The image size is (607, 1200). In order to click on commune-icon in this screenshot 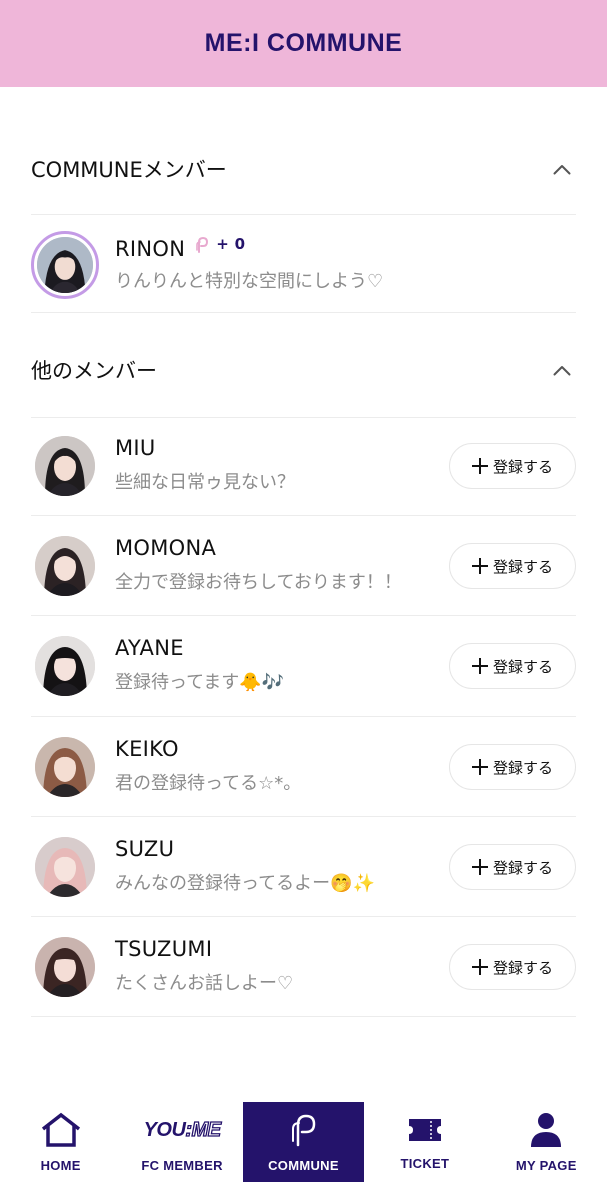, I will do `click(303, 1130)`.